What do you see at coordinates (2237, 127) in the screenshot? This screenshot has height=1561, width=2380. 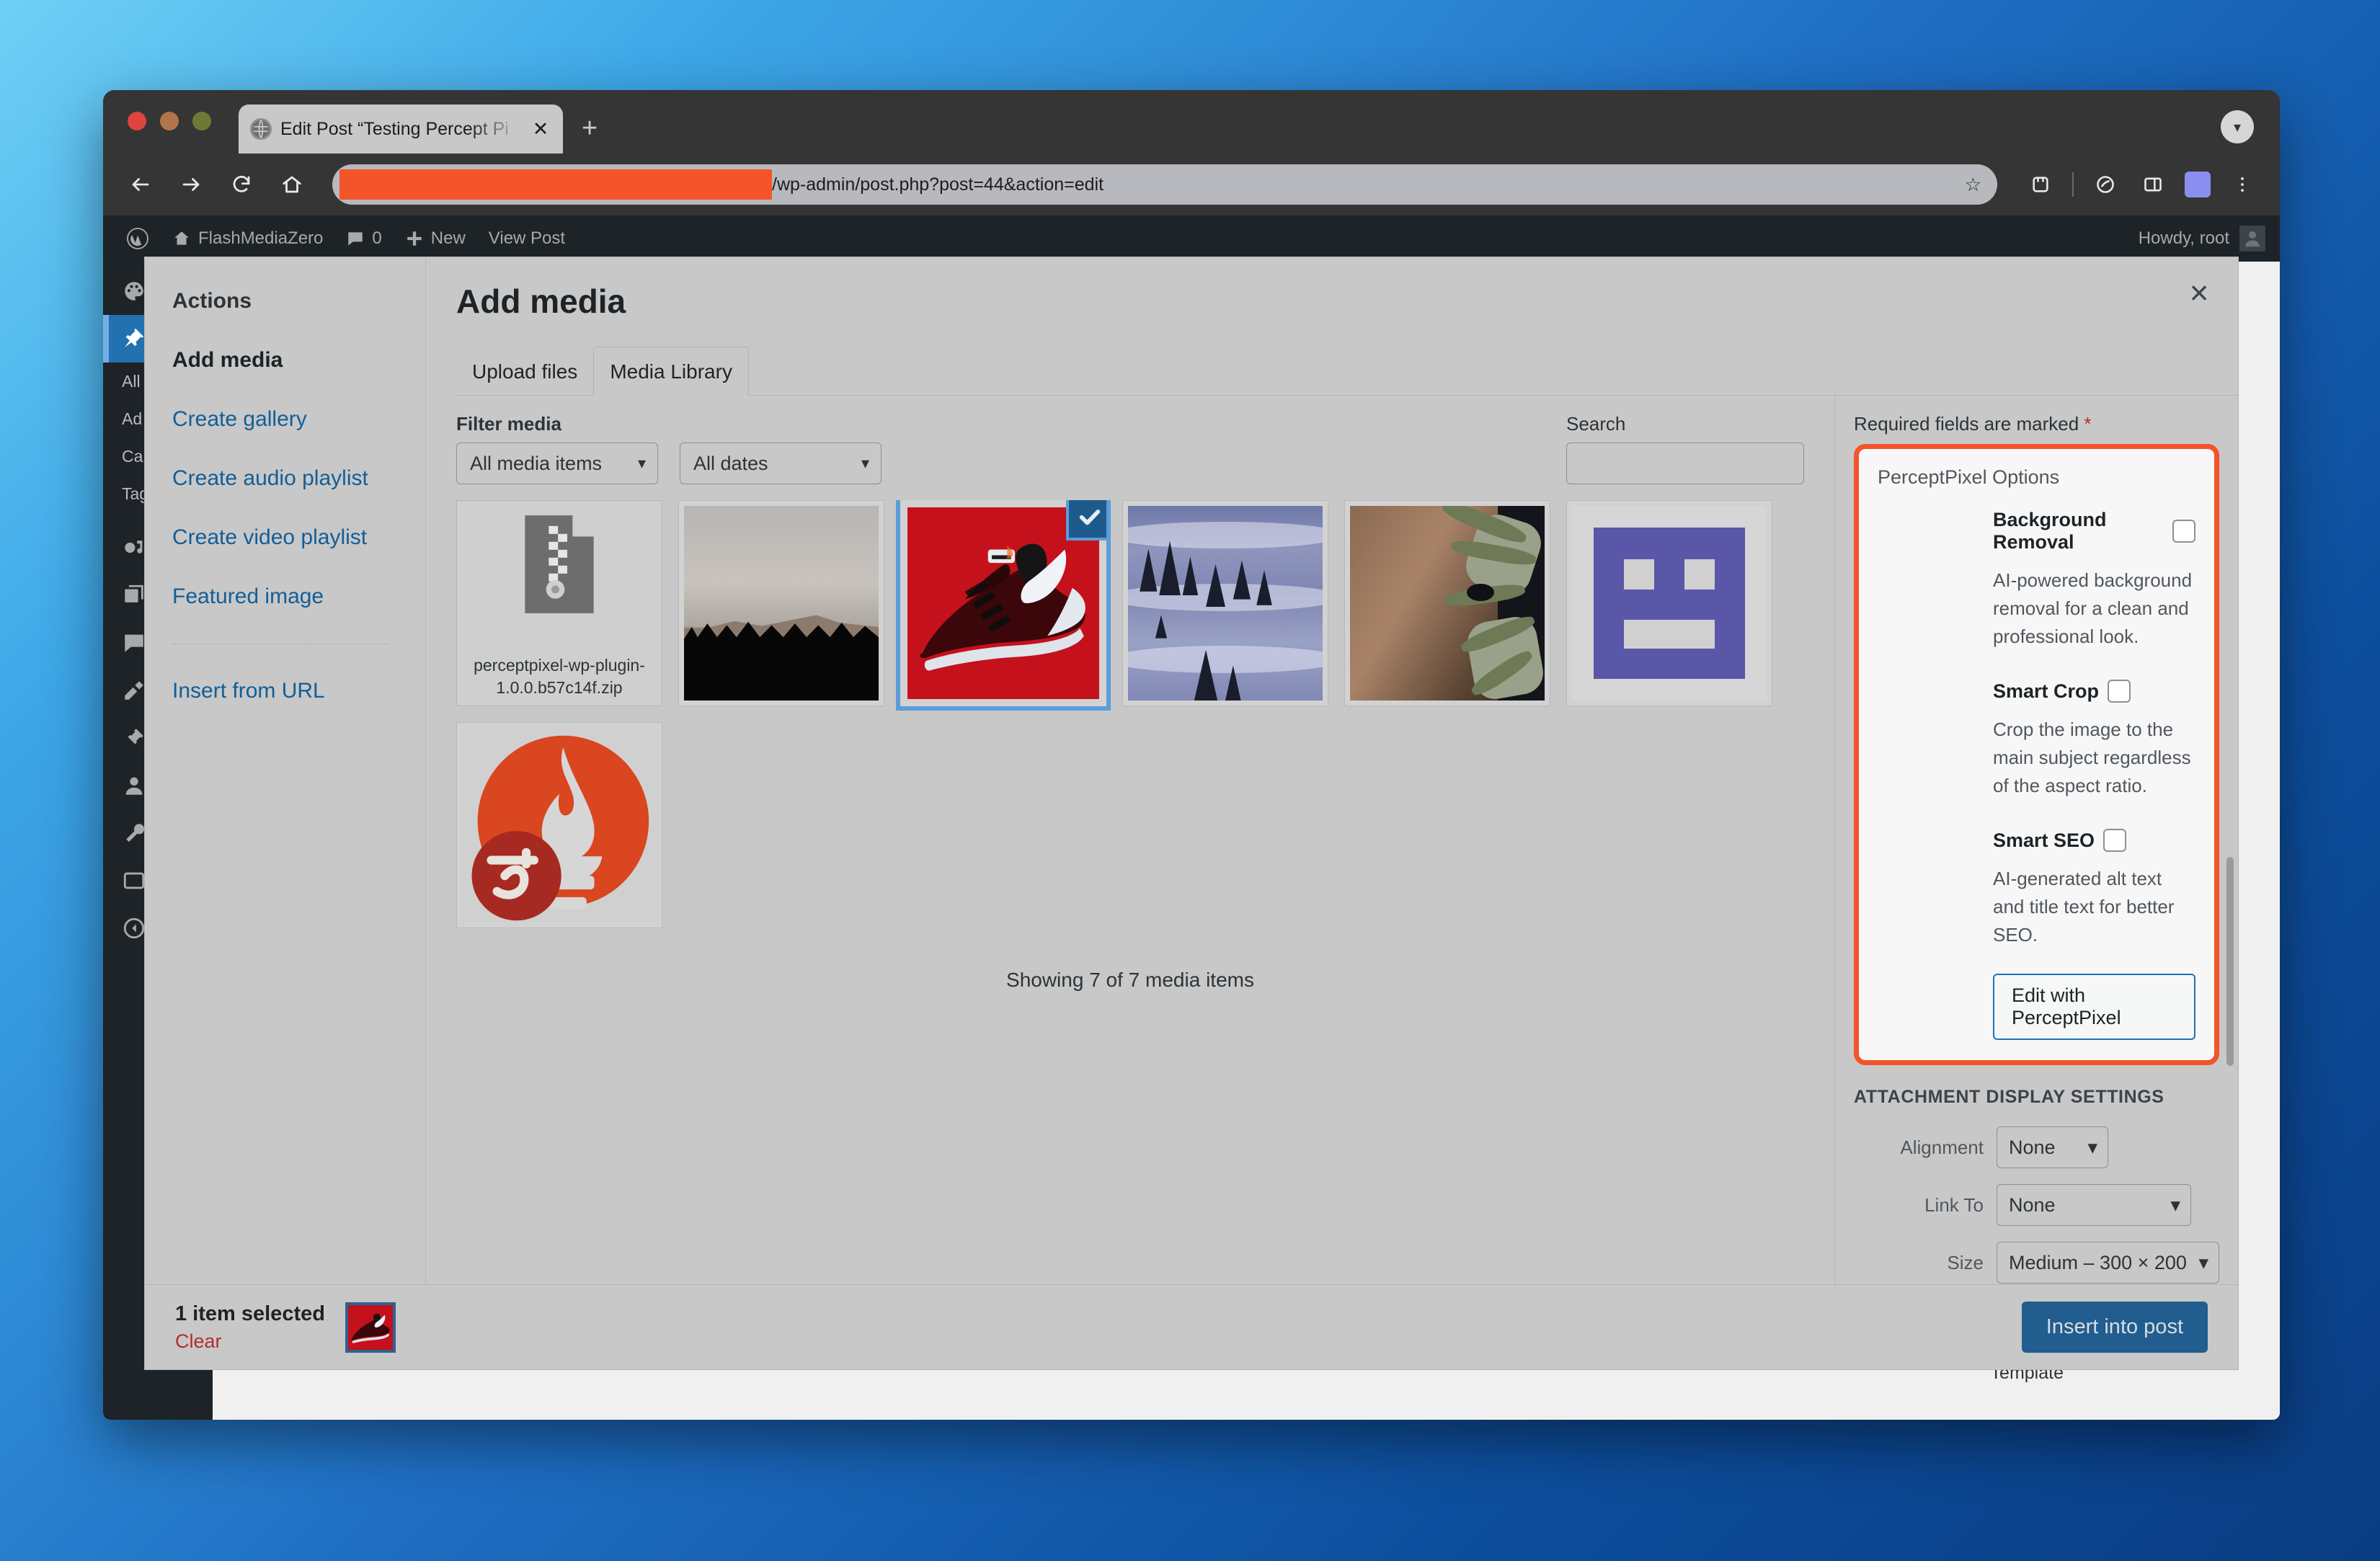 I see `tab-list-chevron-icon: ▾` at bounding box center [2237, 127].